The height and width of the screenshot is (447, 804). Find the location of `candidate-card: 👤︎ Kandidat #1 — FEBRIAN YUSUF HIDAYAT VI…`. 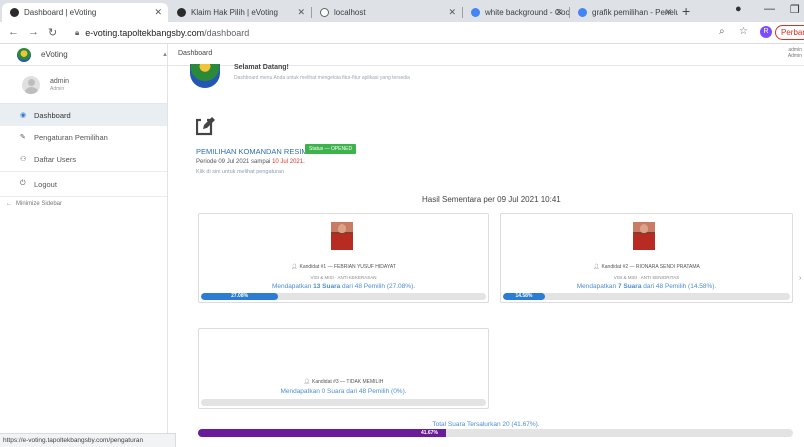

candidate-card: 👤︎ Kandidat #1 — FEBRIAN YUSUF HIDAYAT VI… is located at coordinates (343, 258).